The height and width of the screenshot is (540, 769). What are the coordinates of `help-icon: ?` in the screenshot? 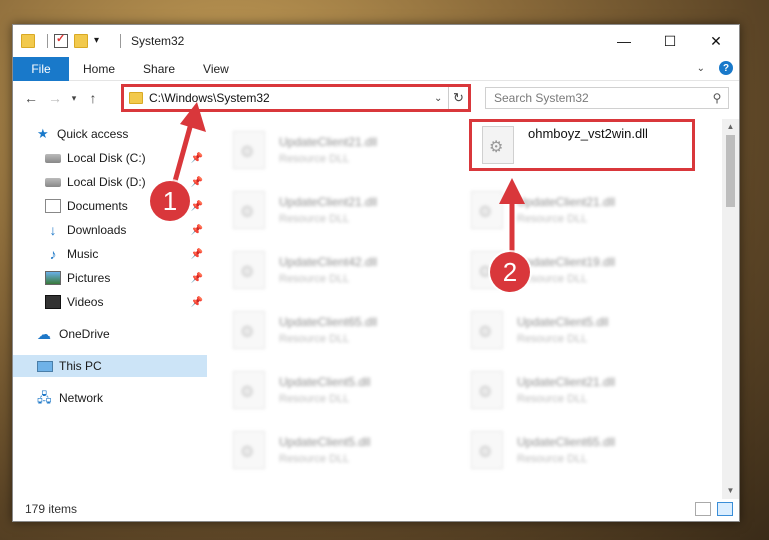 It's located at (726, 68).